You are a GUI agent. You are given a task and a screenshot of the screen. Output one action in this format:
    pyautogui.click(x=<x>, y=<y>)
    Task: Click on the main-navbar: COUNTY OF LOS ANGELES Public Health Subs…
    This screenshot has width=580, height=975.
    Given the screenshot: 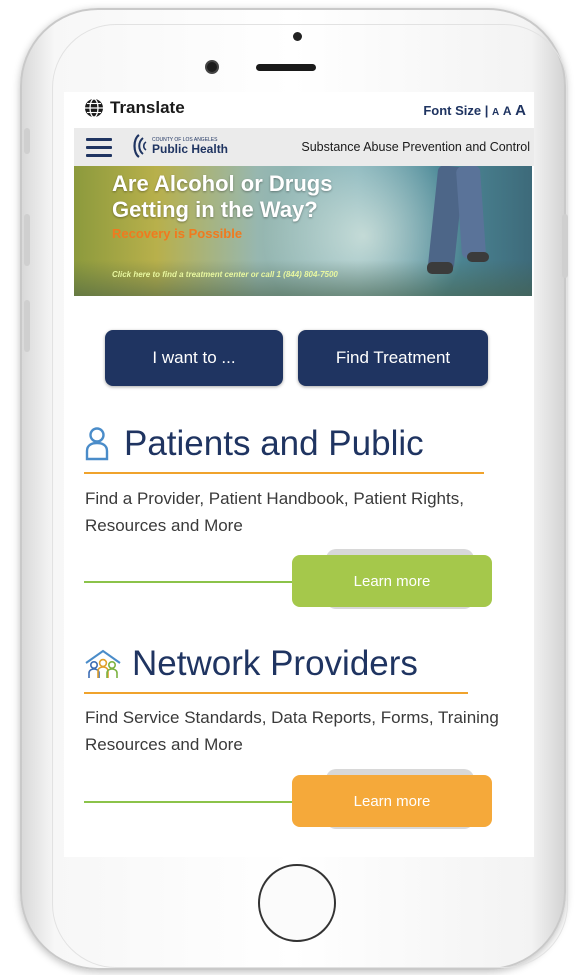 What is the action you would take?
    pyautogui.click(x=304, y=147)
    